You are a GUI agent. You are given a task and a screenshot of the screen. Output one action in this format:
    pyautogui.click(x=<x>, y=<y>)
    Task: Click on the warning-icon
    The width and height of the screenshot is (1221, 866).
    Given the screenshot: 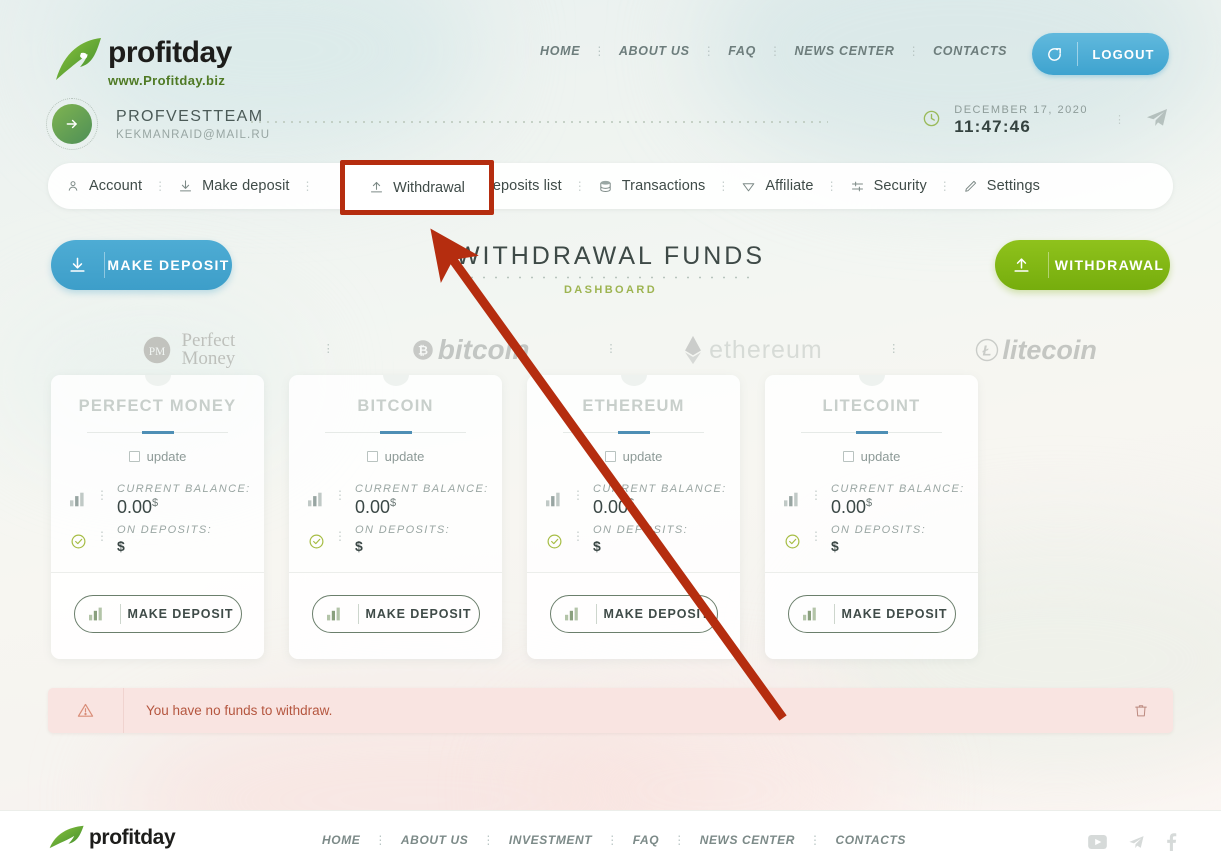 What is the action you would take?
    pyautogui.click(x=86, y=710)
    